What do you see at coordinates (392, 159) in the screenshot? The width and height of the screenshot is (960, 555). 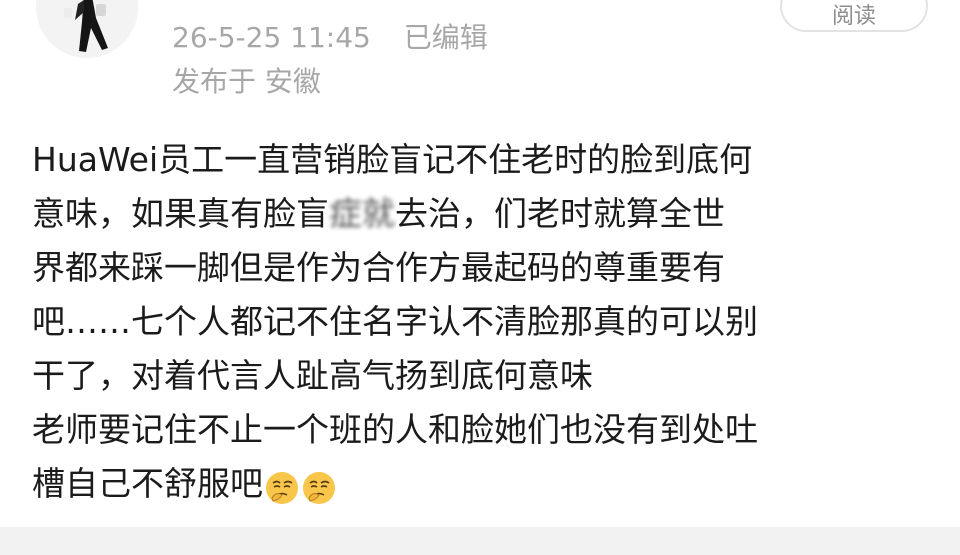 I see `post-text-segment: HuaWei员工一直营销脸盲记不住老时的脸到底何` at bounding box center [392, 159].